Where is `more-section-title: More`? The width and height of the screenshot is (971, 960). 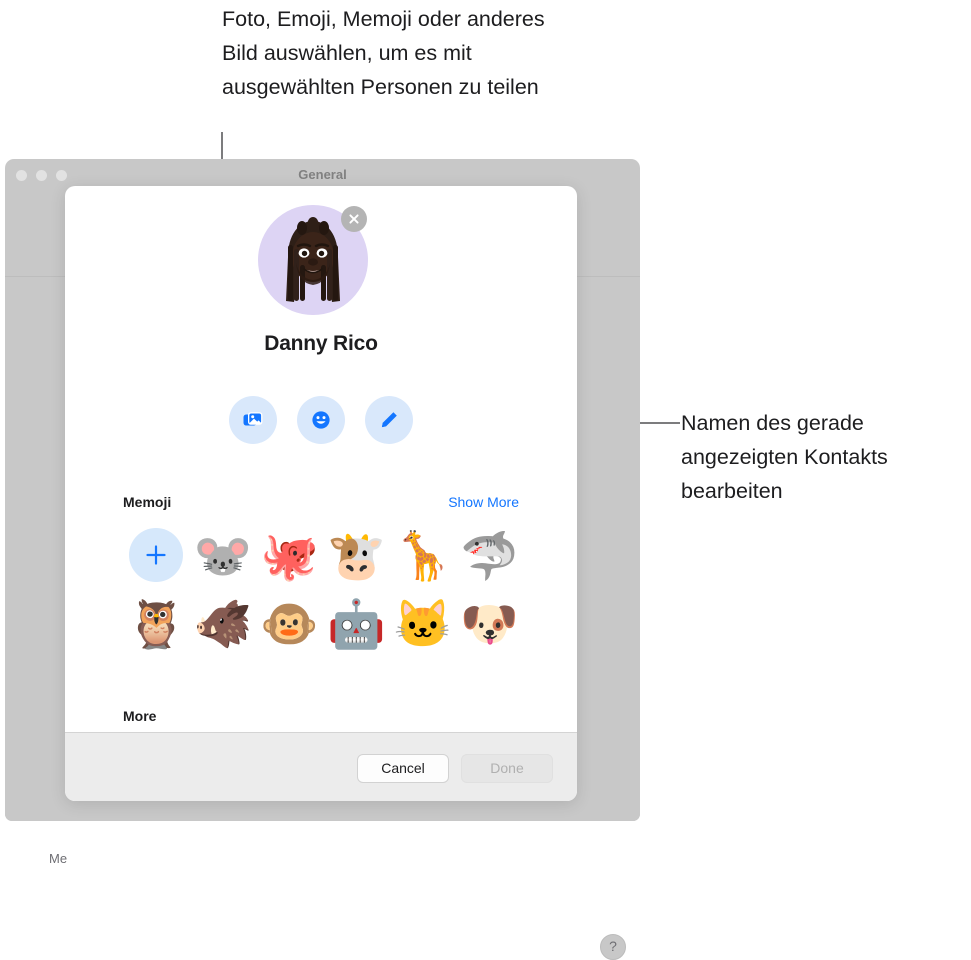
more-section-title: More is located at coordinates (140, 716).